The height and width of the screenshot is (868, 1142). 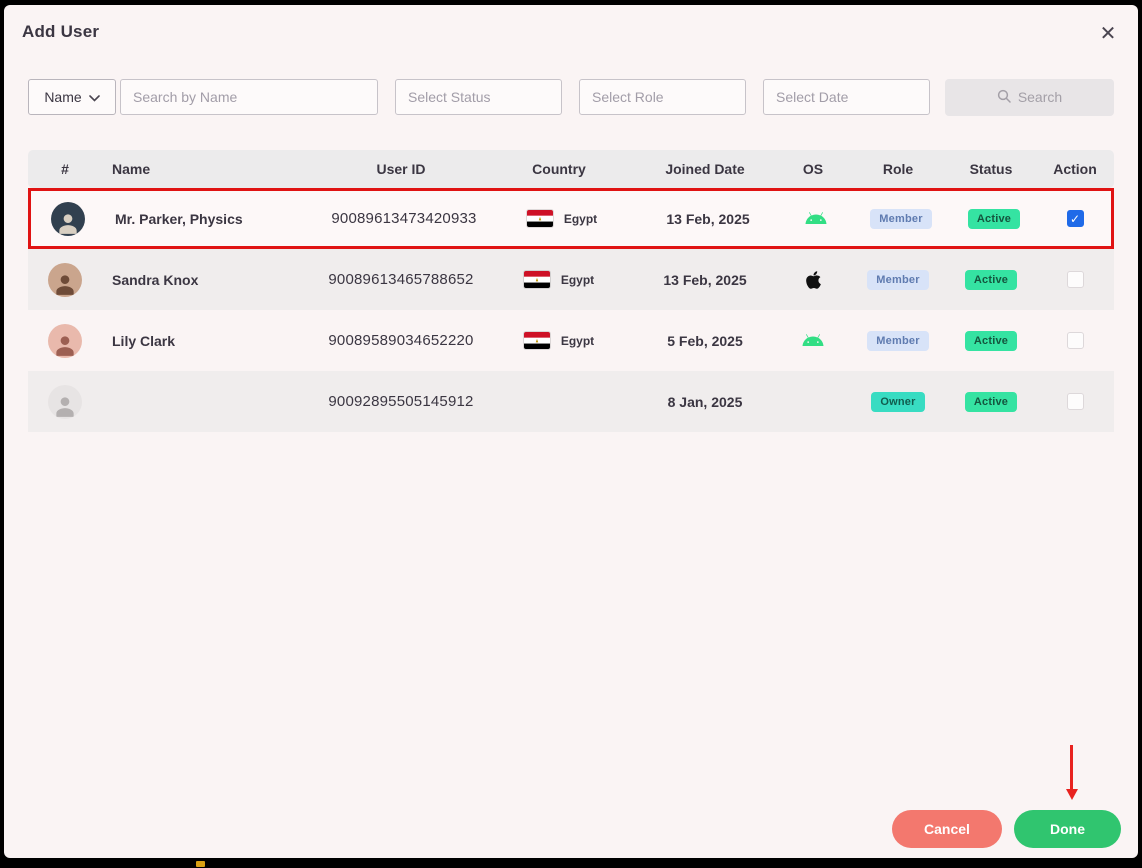 What do you see at coordinates (1004, 97) in the screenshot?
I see `search-icon` at bounding box center [1004, 97].